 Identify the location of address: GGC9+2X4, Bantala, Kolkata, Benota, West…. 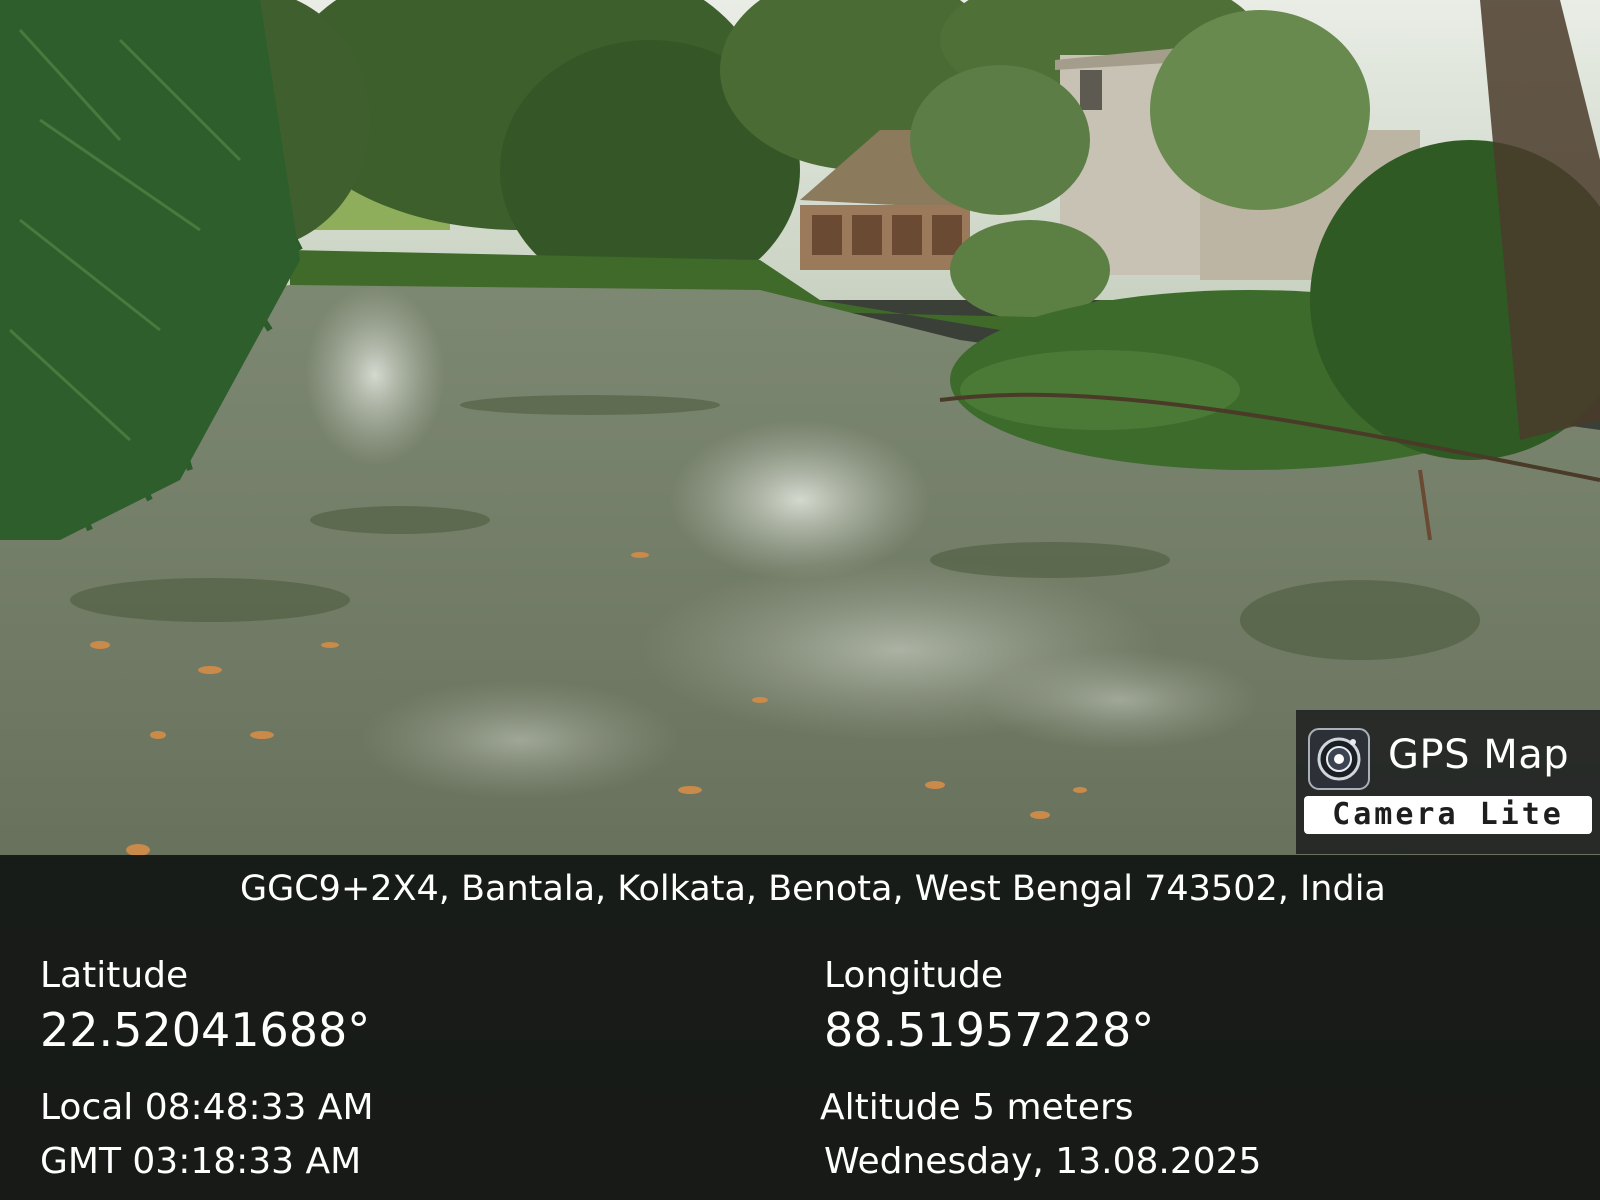
(813, 889).